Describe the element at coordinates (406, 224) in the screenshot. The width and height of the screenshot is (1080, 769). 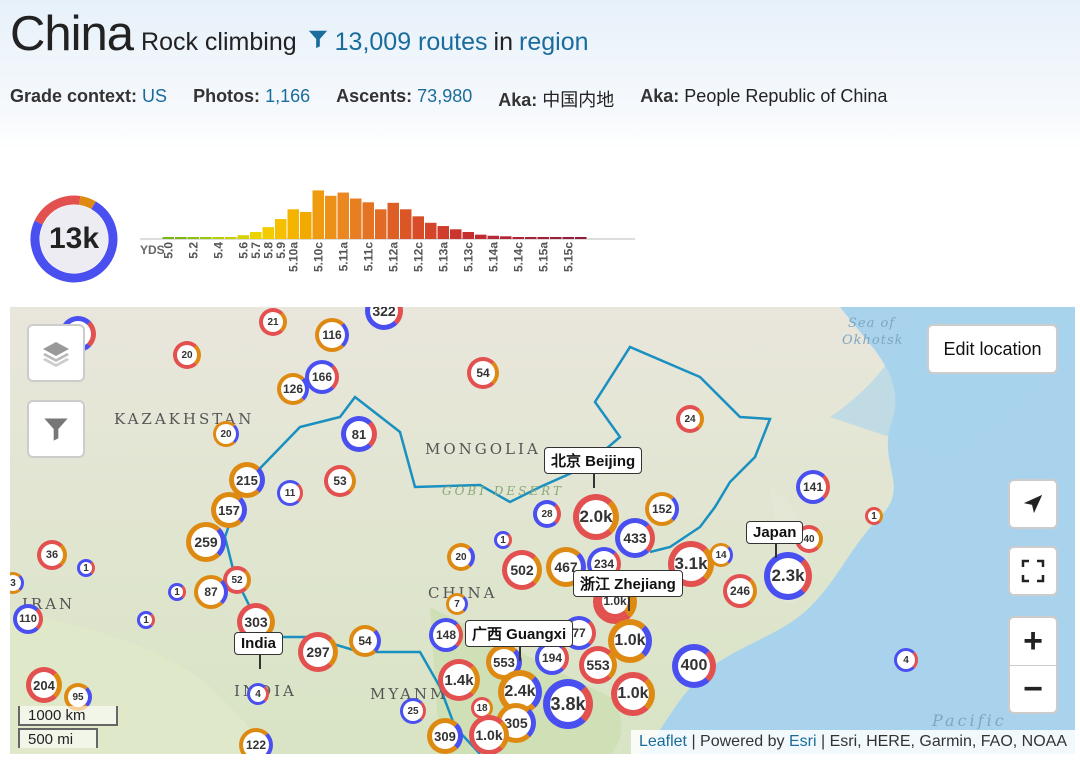
I see `histogram-bar-5.12b` at that location.